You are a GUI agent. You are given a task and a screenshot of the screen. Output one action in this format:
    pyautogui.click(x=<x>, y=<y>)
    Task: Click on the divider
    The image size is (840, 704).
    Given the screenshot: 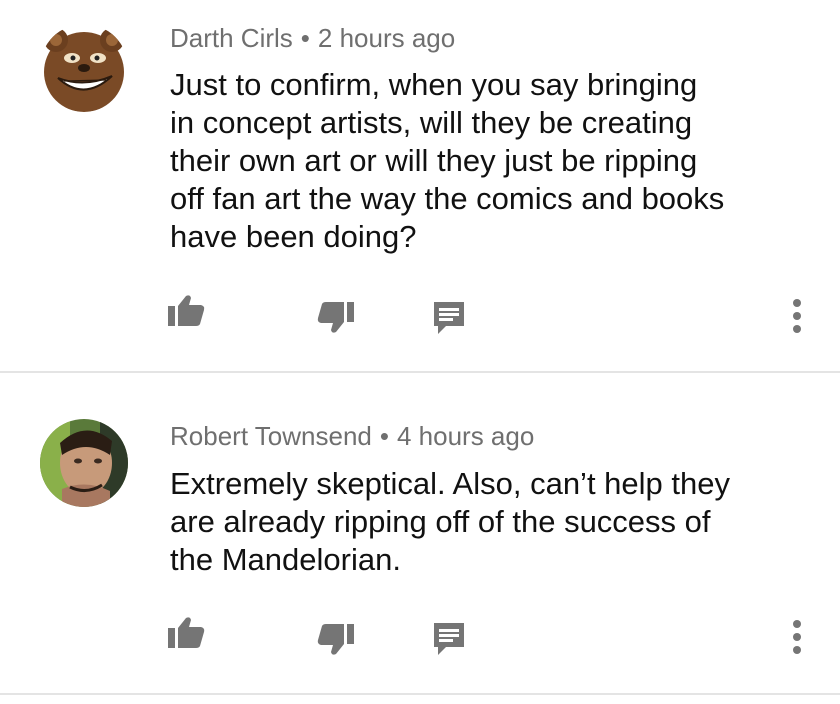 What is the action you would take?
    pyautogui.click(x=420, y=694)
    